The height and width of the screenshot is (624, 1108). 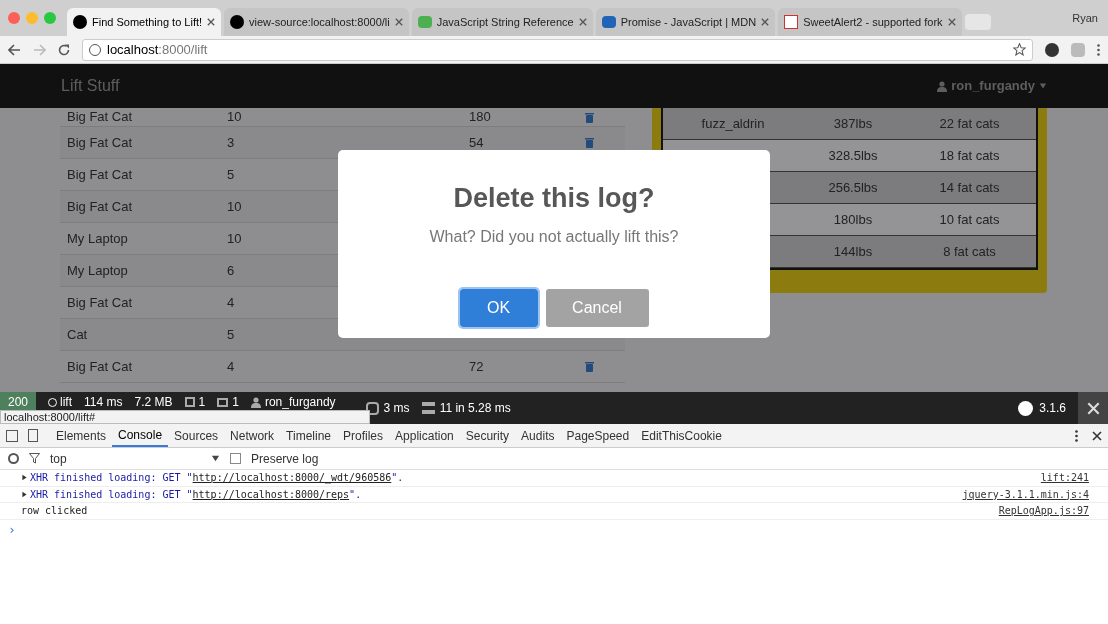 I want to click on extension-icon, so click(x=1052, y=49).